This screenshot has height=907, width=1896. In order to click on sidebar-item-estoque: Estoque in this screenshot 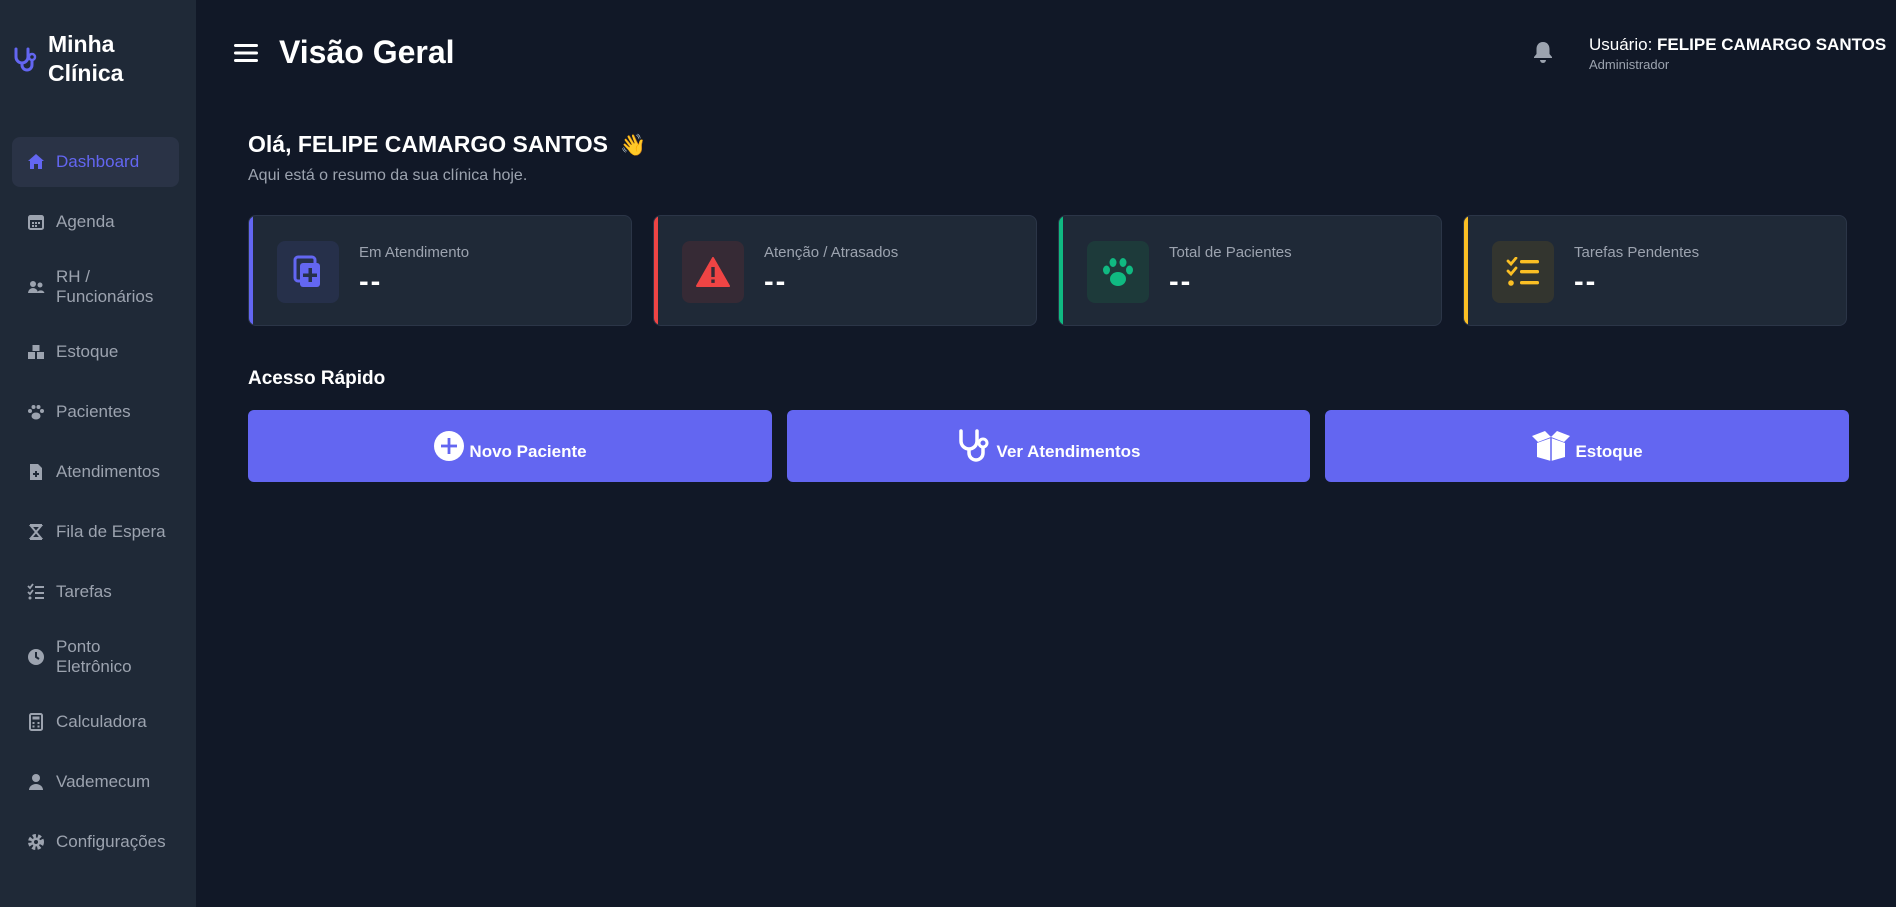, I will do `click(95, 352)`.